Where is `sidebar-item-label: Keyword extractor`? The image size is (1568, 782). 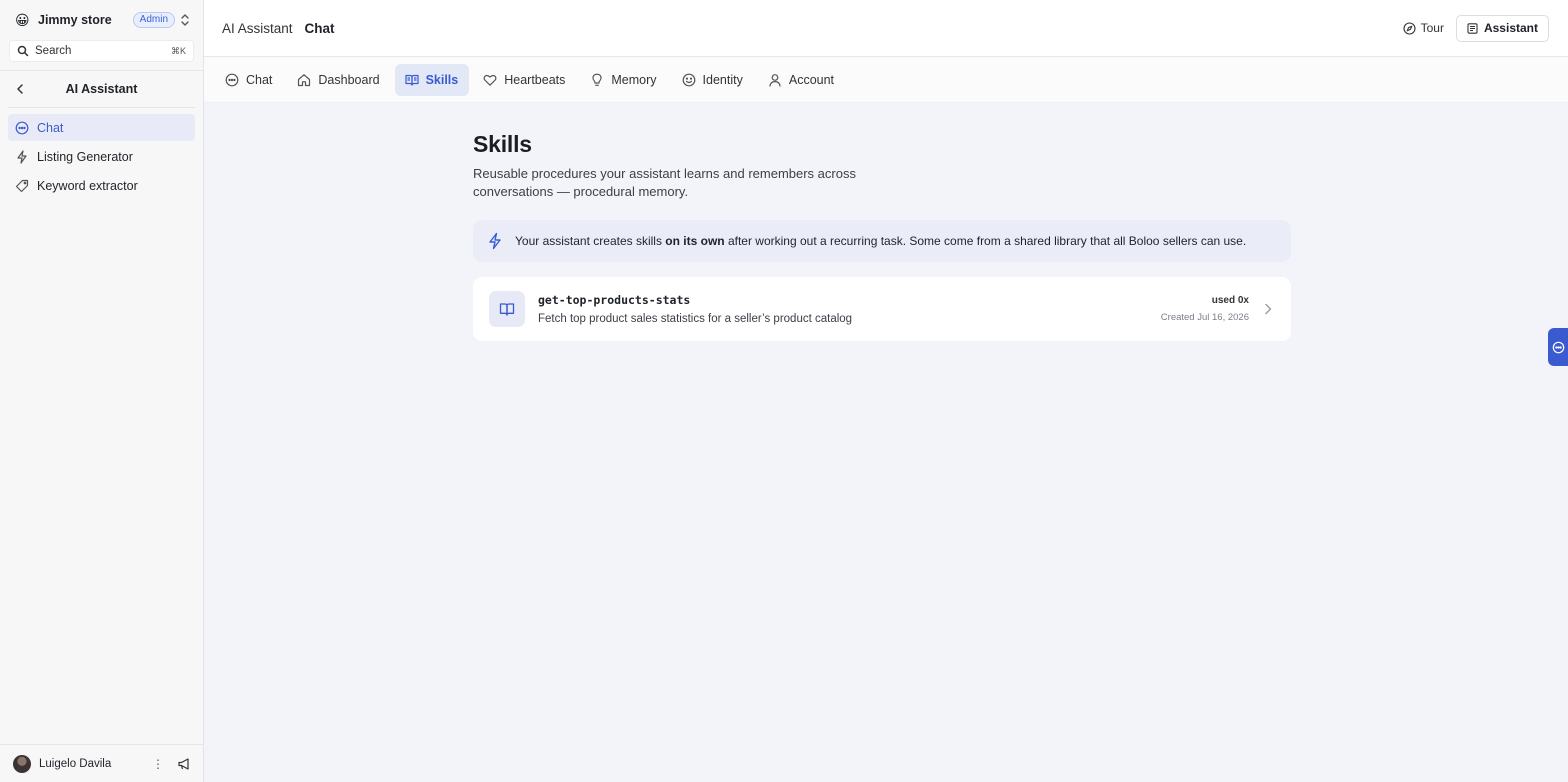
sidebar-item-label: Keyword extractor is located at coordinates (87, 185).